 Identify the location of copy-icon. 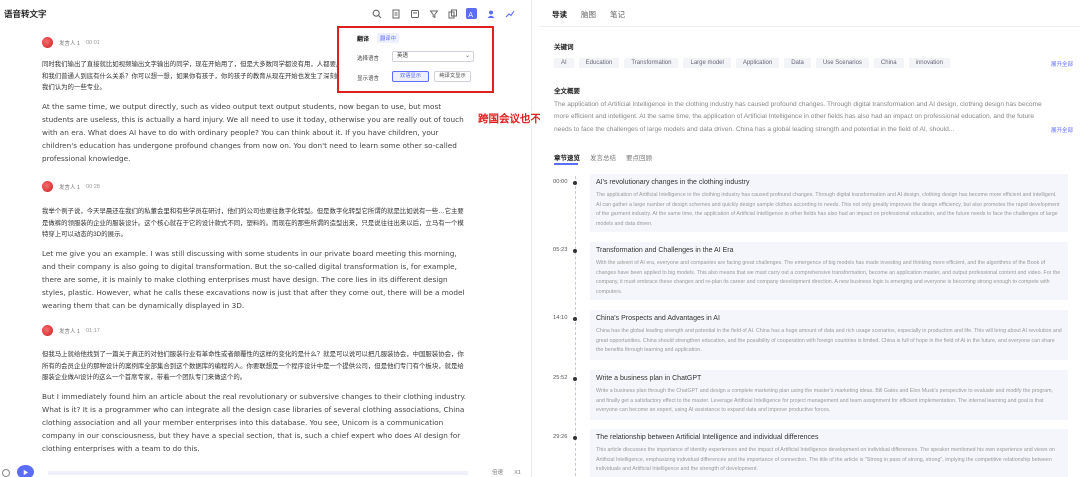
(452, 13).